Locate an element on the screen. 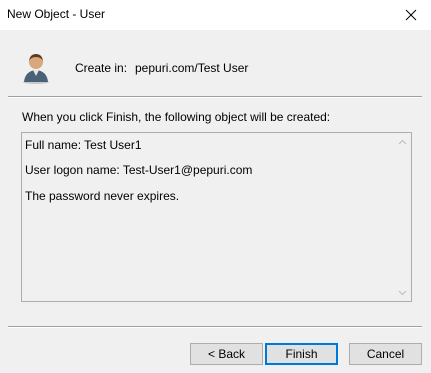  create-in-value: pepuri.com/Test User is located at coordinates (192, 68).